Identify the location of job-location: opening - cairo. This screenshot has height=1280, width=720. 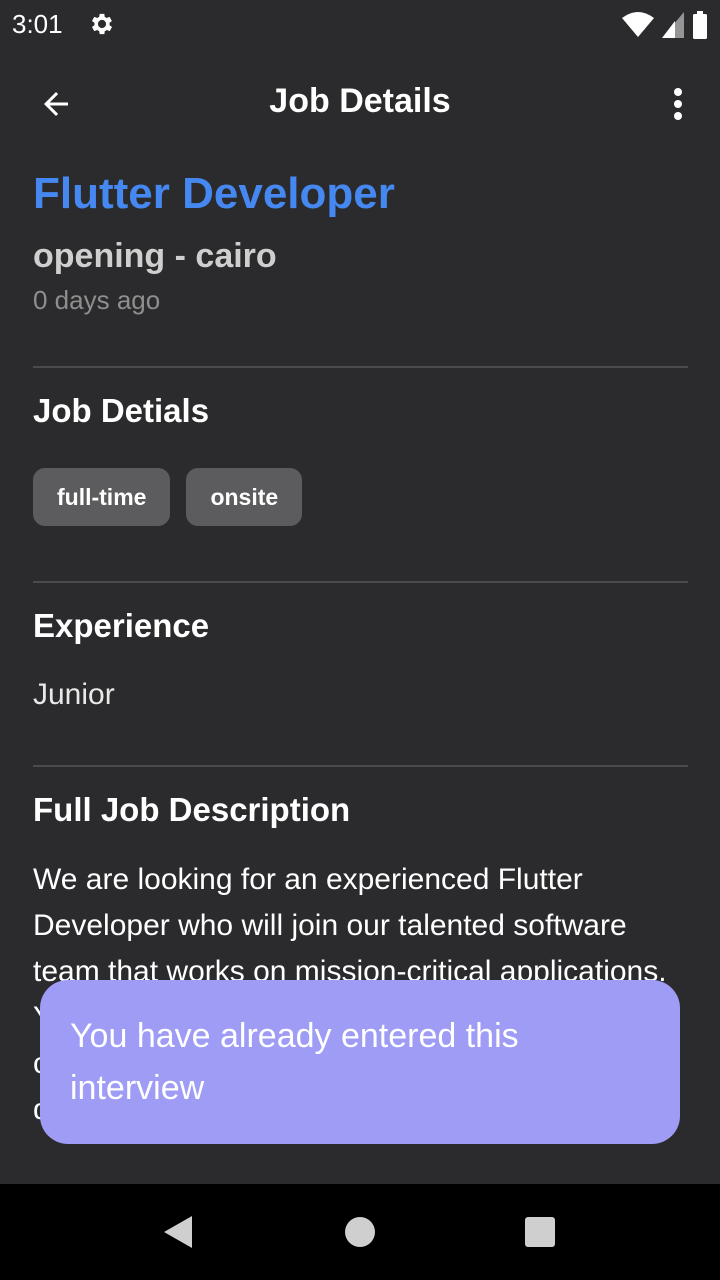
(155, 256).